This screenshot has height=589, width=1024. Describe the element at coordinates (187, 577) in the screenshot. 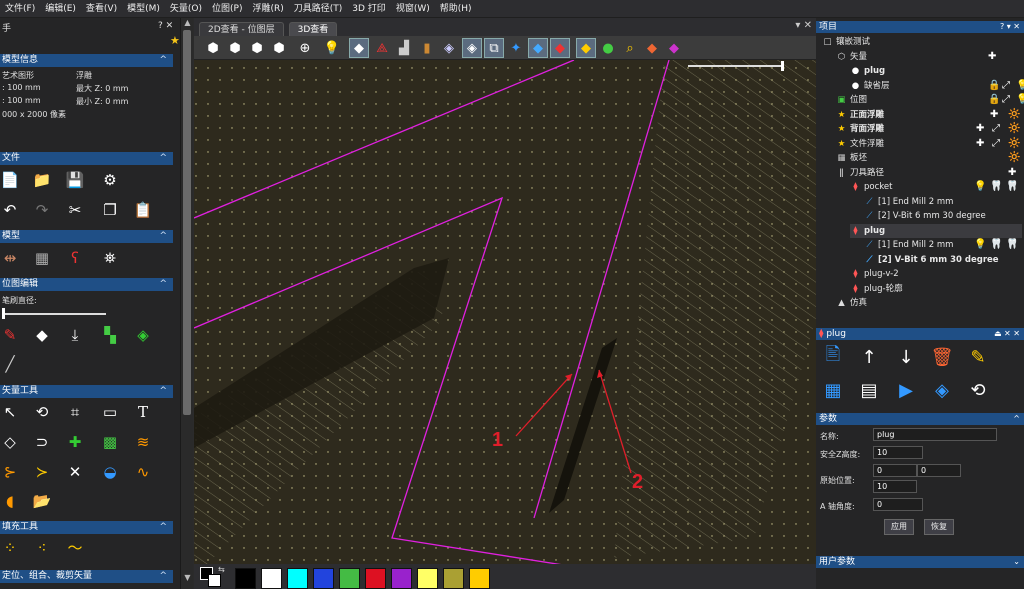

I see `scroll-down-icon: ▼` at that location.